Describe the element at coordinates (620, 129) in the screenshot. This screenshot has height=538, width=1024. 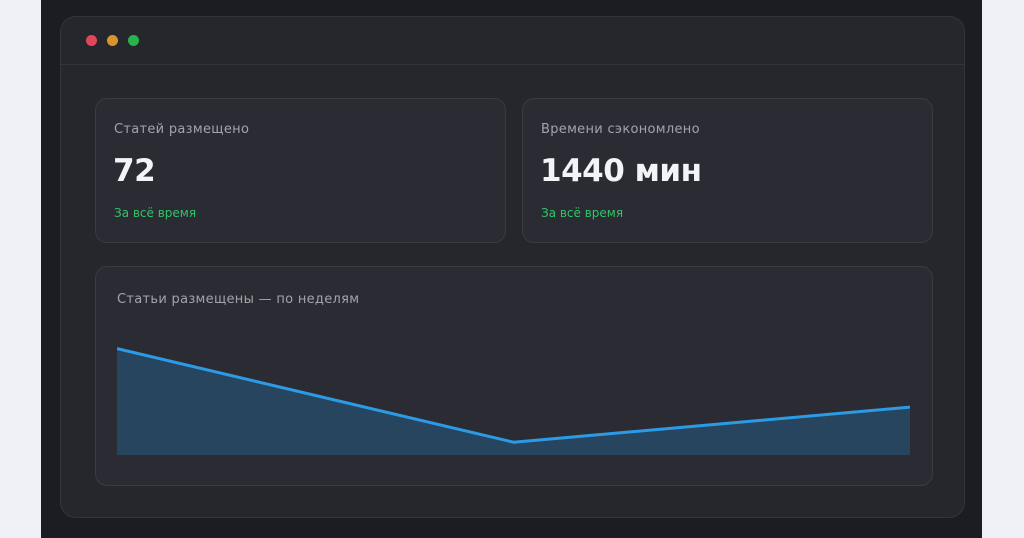
I see `stat-label: Времени сэкономлено` at that location.